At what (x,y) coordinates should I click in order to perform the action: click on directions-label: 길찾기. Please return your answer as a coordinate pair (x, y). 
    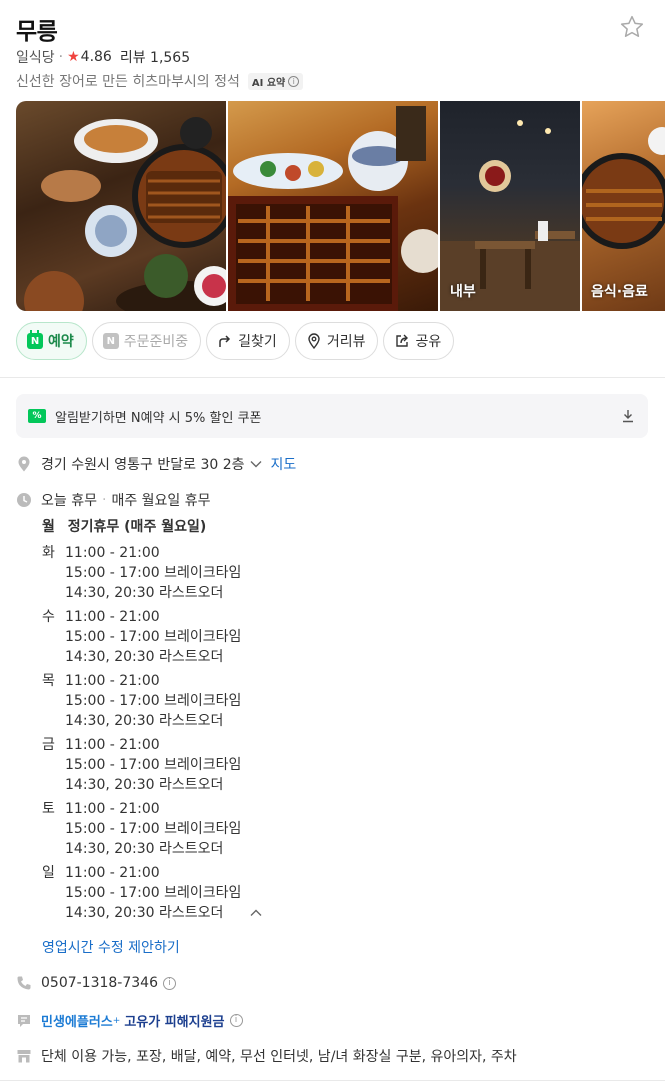
    Looking at the image, I should click on (257, 342).